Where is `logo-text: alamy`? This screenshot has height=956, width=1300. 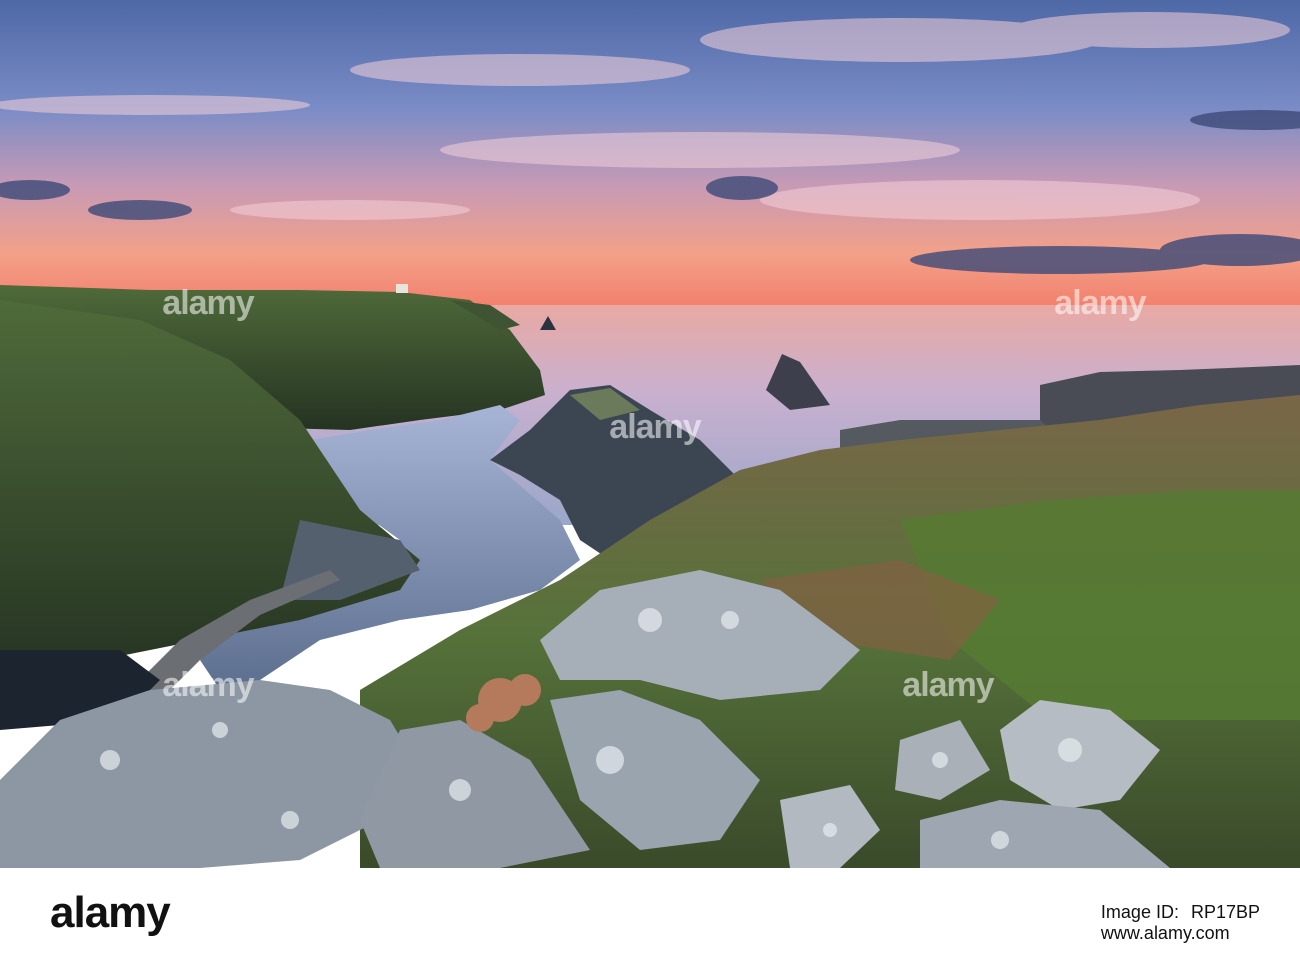
logo-text: alamy is located at coordinates (110, 912).